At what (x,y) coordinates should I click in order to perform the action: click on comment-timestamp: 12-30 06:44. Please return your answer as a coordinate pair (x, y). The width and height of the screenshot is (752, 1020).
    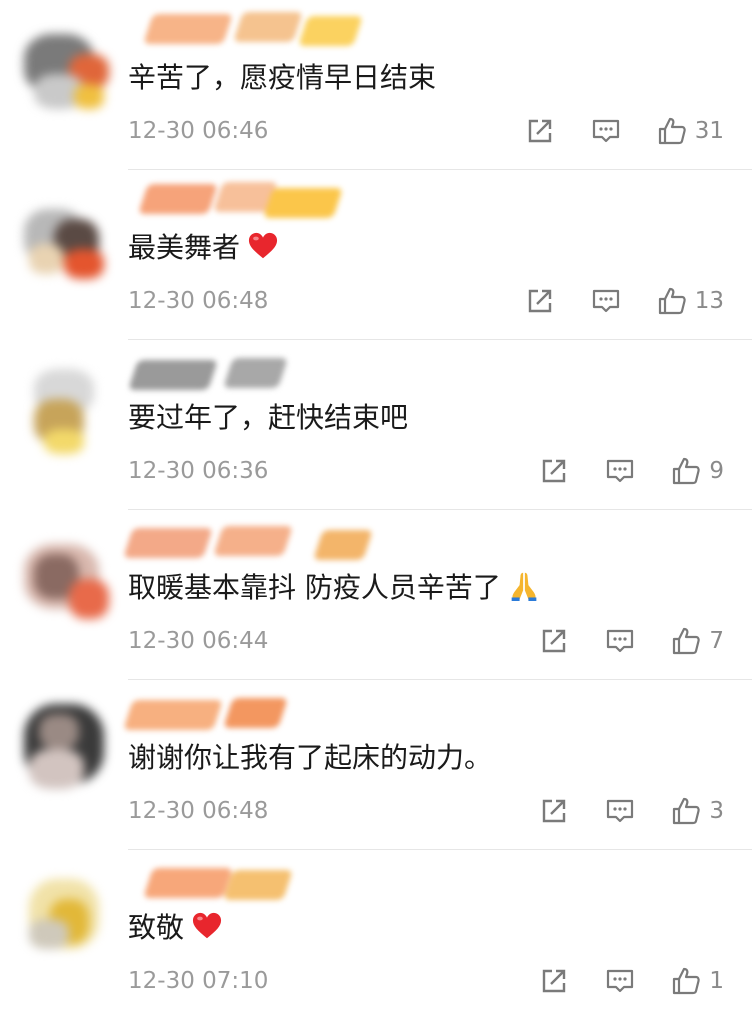
    Looking at the image, I should click on (198, 641).